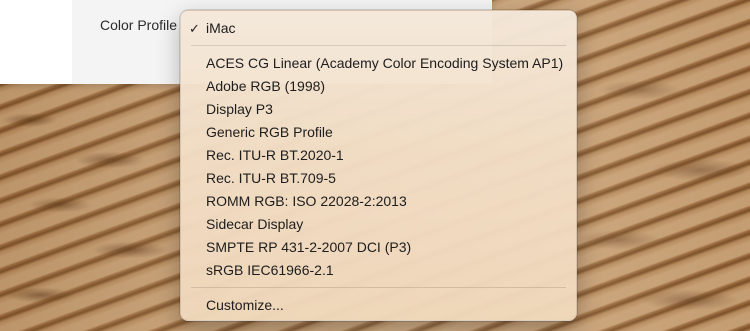 Image resolution: width=750 pixels, height=331 pixels. I want to click on menu-item-generic-rgb: Generic RGB Profile, so click(378, 132).